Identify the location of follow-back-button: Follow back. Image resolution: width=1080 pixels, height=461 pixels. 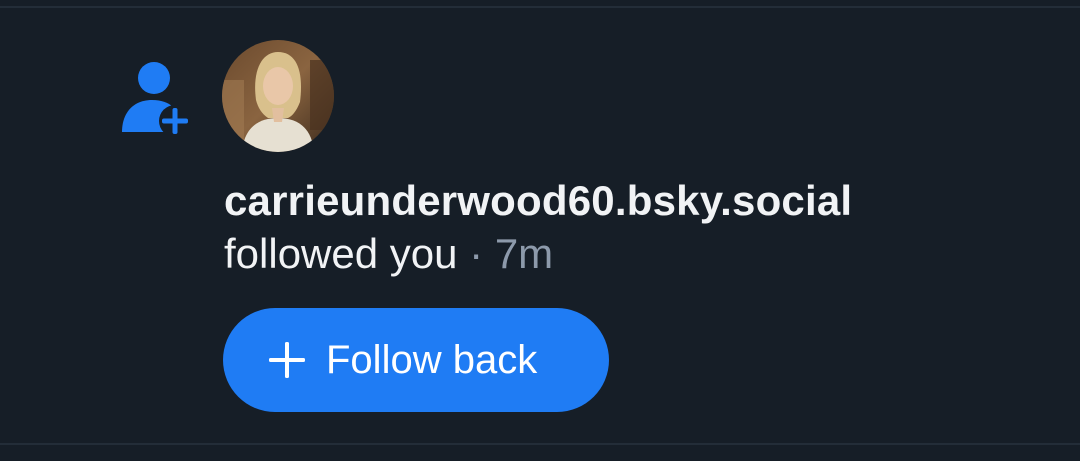
(416, 360).